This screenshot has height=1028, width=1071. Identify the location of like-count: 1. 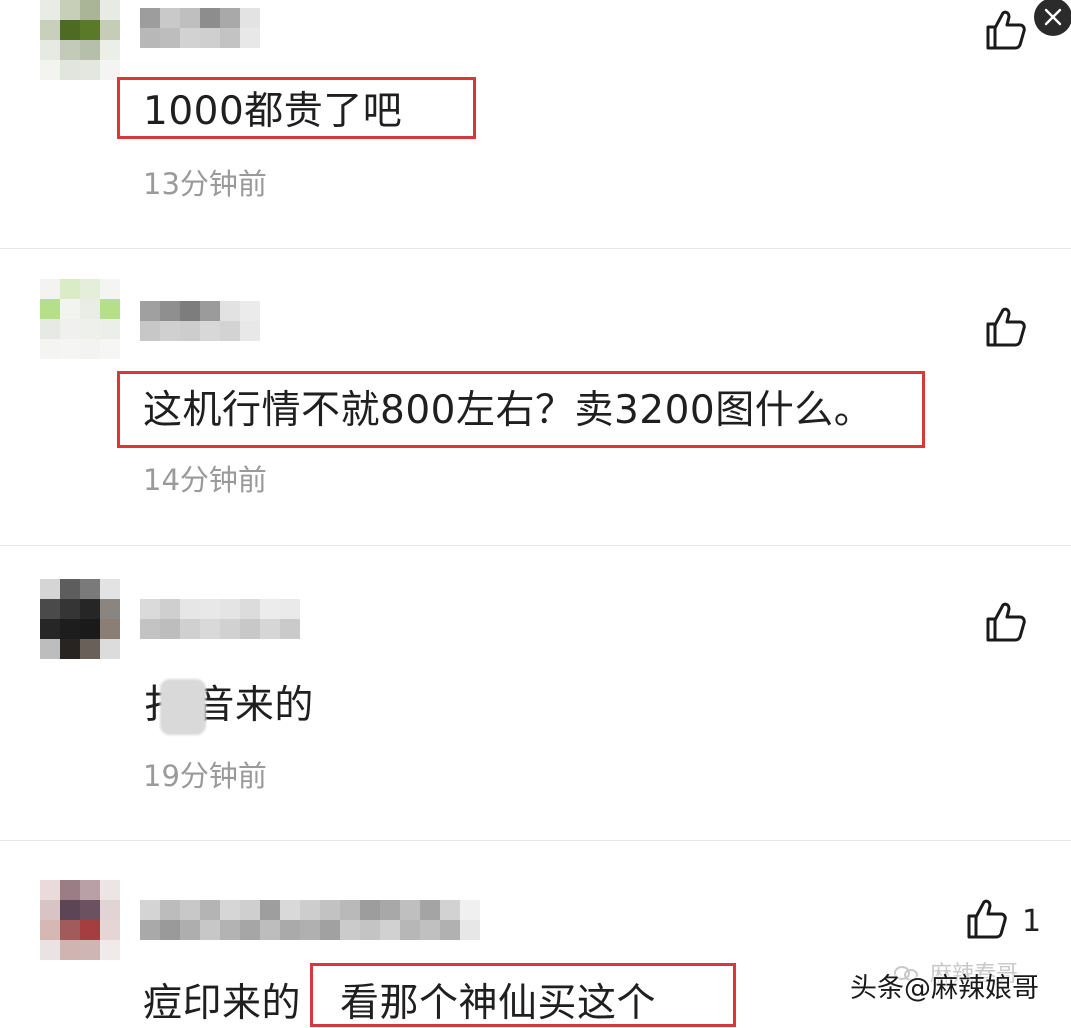
(1032, 921).